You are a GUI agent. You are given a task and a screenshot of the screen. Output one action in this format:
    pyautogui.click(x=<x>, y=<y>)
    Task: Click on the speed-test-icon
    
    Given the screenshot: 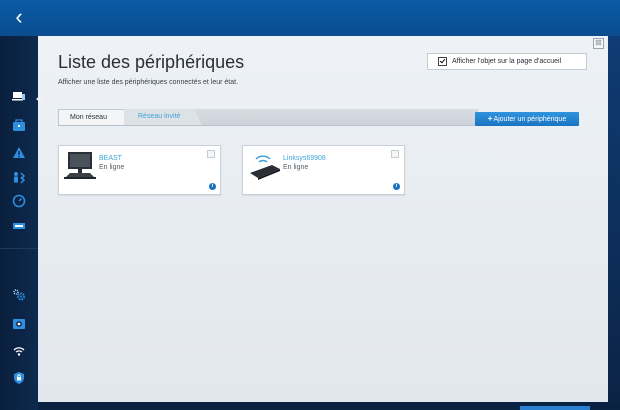 What is the action you would take?
    pyautogui.click(x=19, y=201)
    